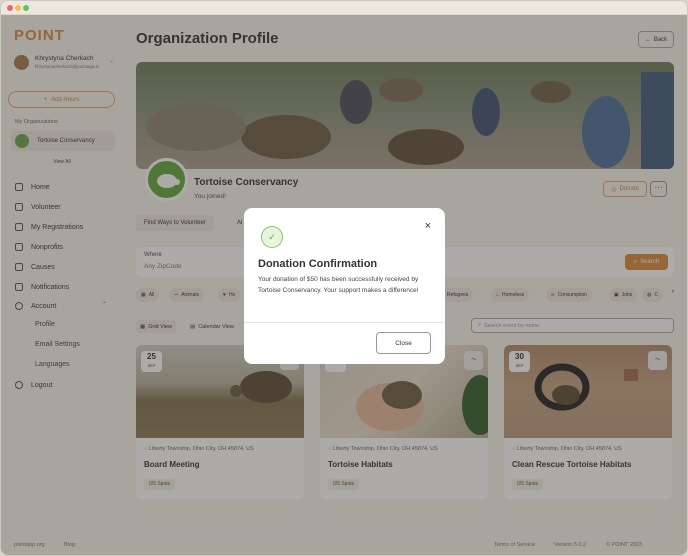 This screenshot has width=688, height=556. Describe the element at coordinates (272, 237) in the screenshot. I see `check-icon: ✓` at that location.